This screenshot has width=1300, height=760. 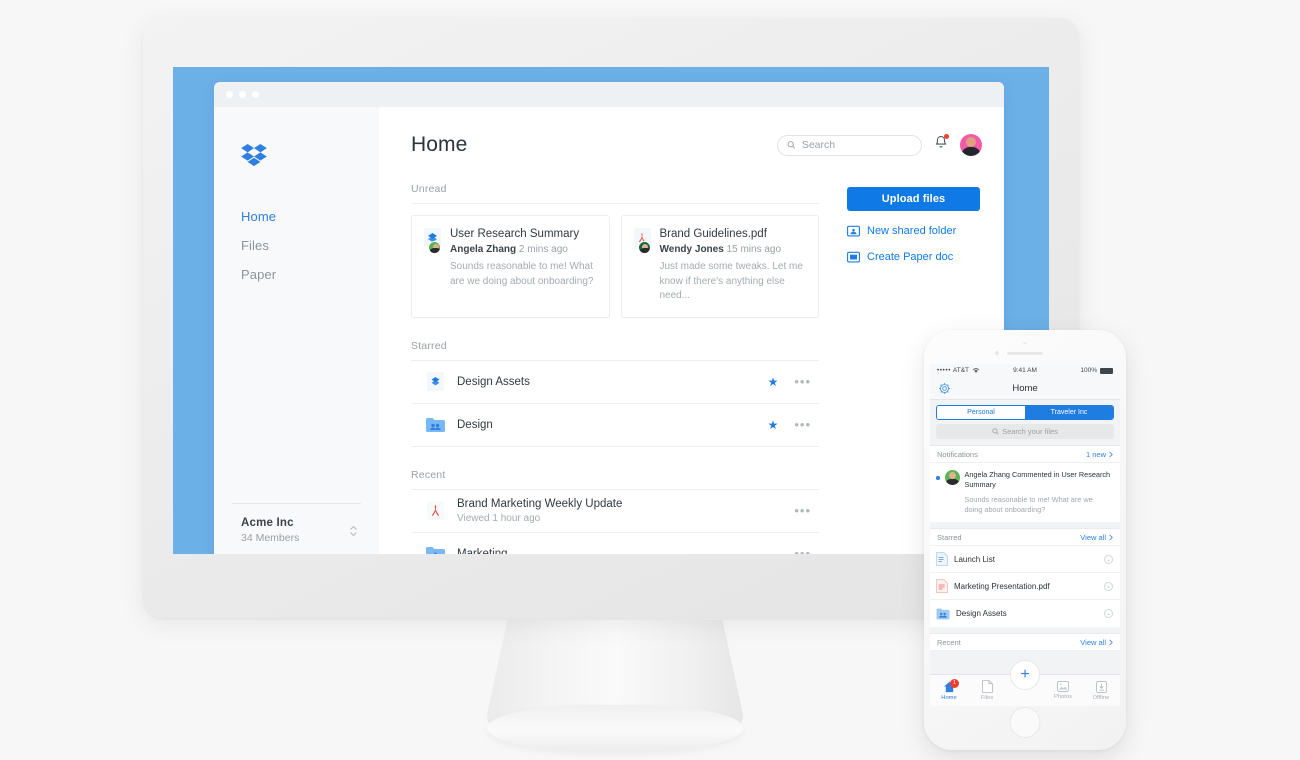 I want to click on list-item-label: Launch List, so click(x=974, y=559).